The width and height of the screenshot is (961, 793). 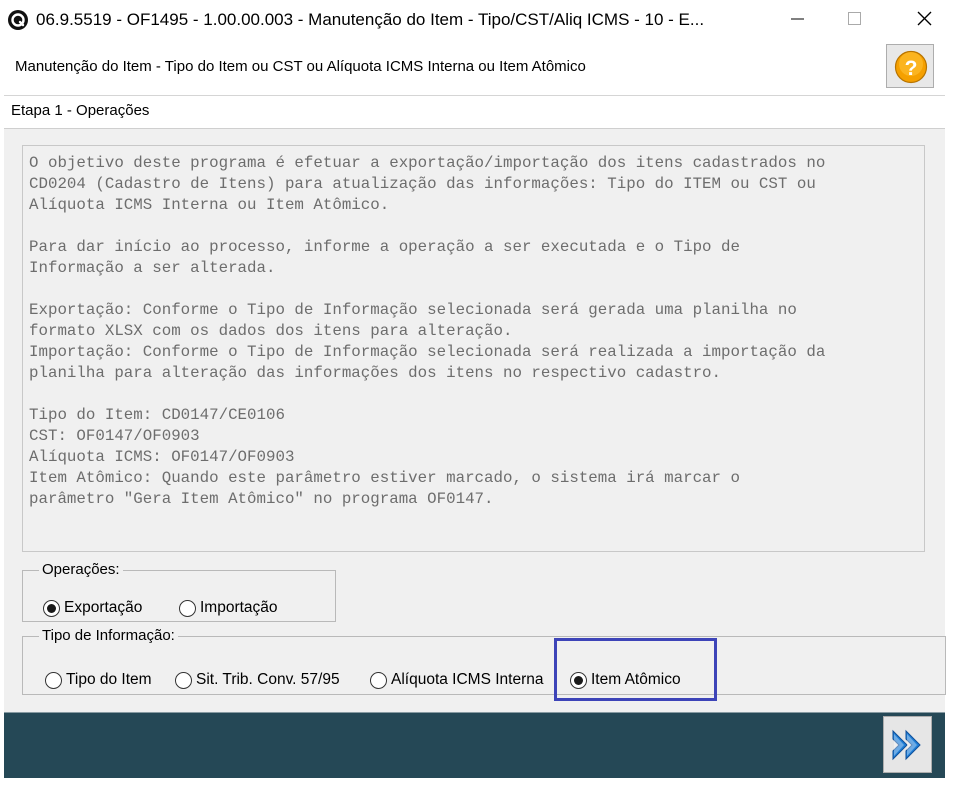 What do you see at coordinates (474, 112) in the screenshot?
I see `step-bar: Etapa 1 - Operações` at bounding box center [474, 112].